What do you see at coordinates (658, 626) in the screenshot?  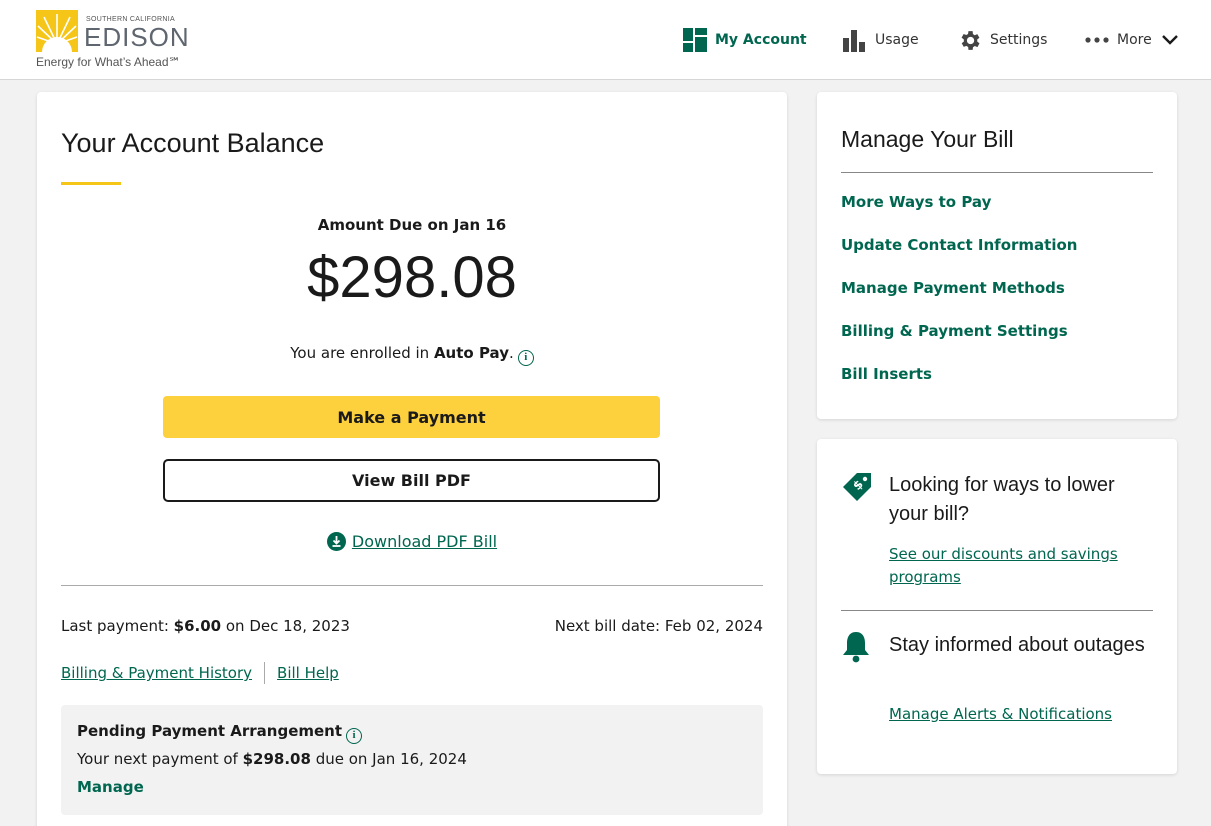 I see `next-bill-date: Next bill date: Feb 02, 2024` at bounding box center [658, 626].